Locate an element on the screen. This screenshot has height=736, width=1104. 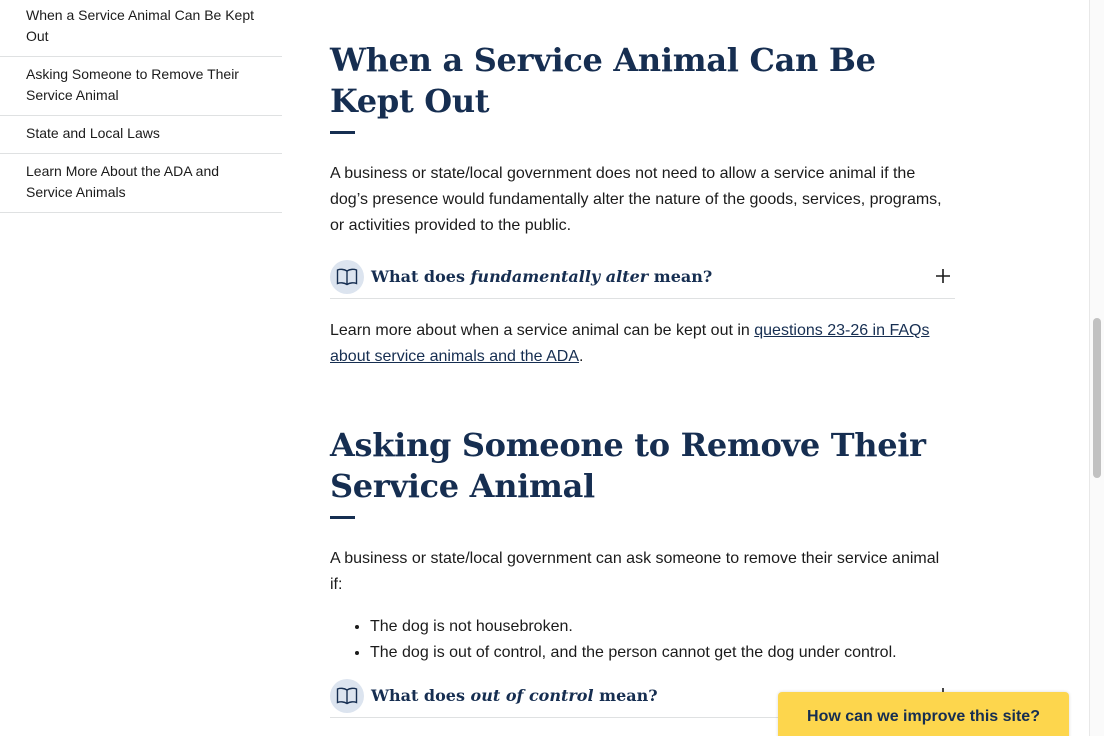
sidenav-item-kept-out: When a Service Animal Can Be Kept Out is located at coordinates (141, 28).